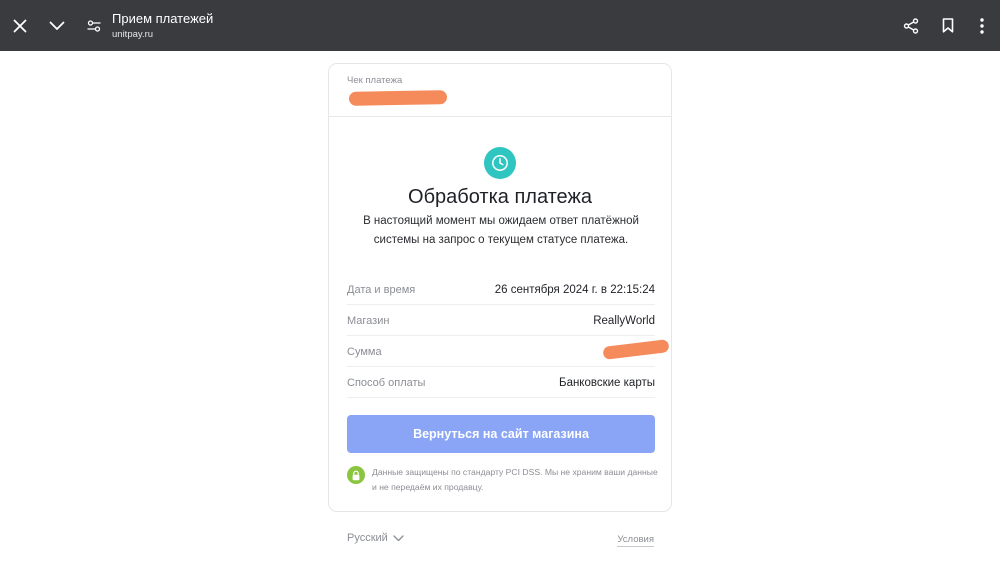 The height and width of the screenshot is (581, 1000). I want to click on page-footer: Русский Условия, so click(500, 541).